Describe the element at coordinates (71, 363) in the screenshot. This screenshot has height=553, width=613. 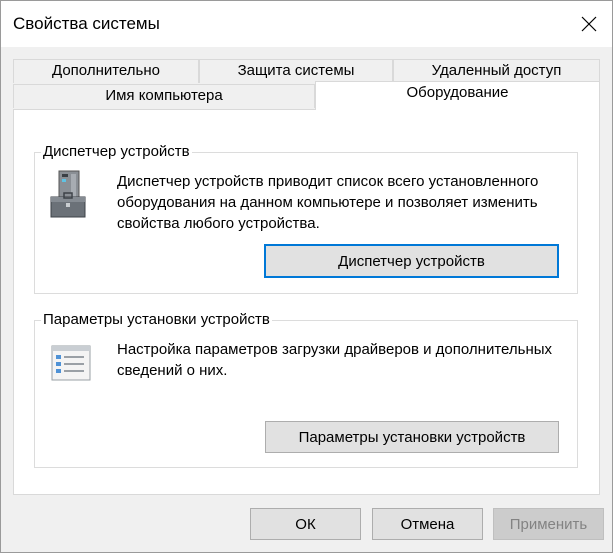
I see `checklist-icon` at that location.